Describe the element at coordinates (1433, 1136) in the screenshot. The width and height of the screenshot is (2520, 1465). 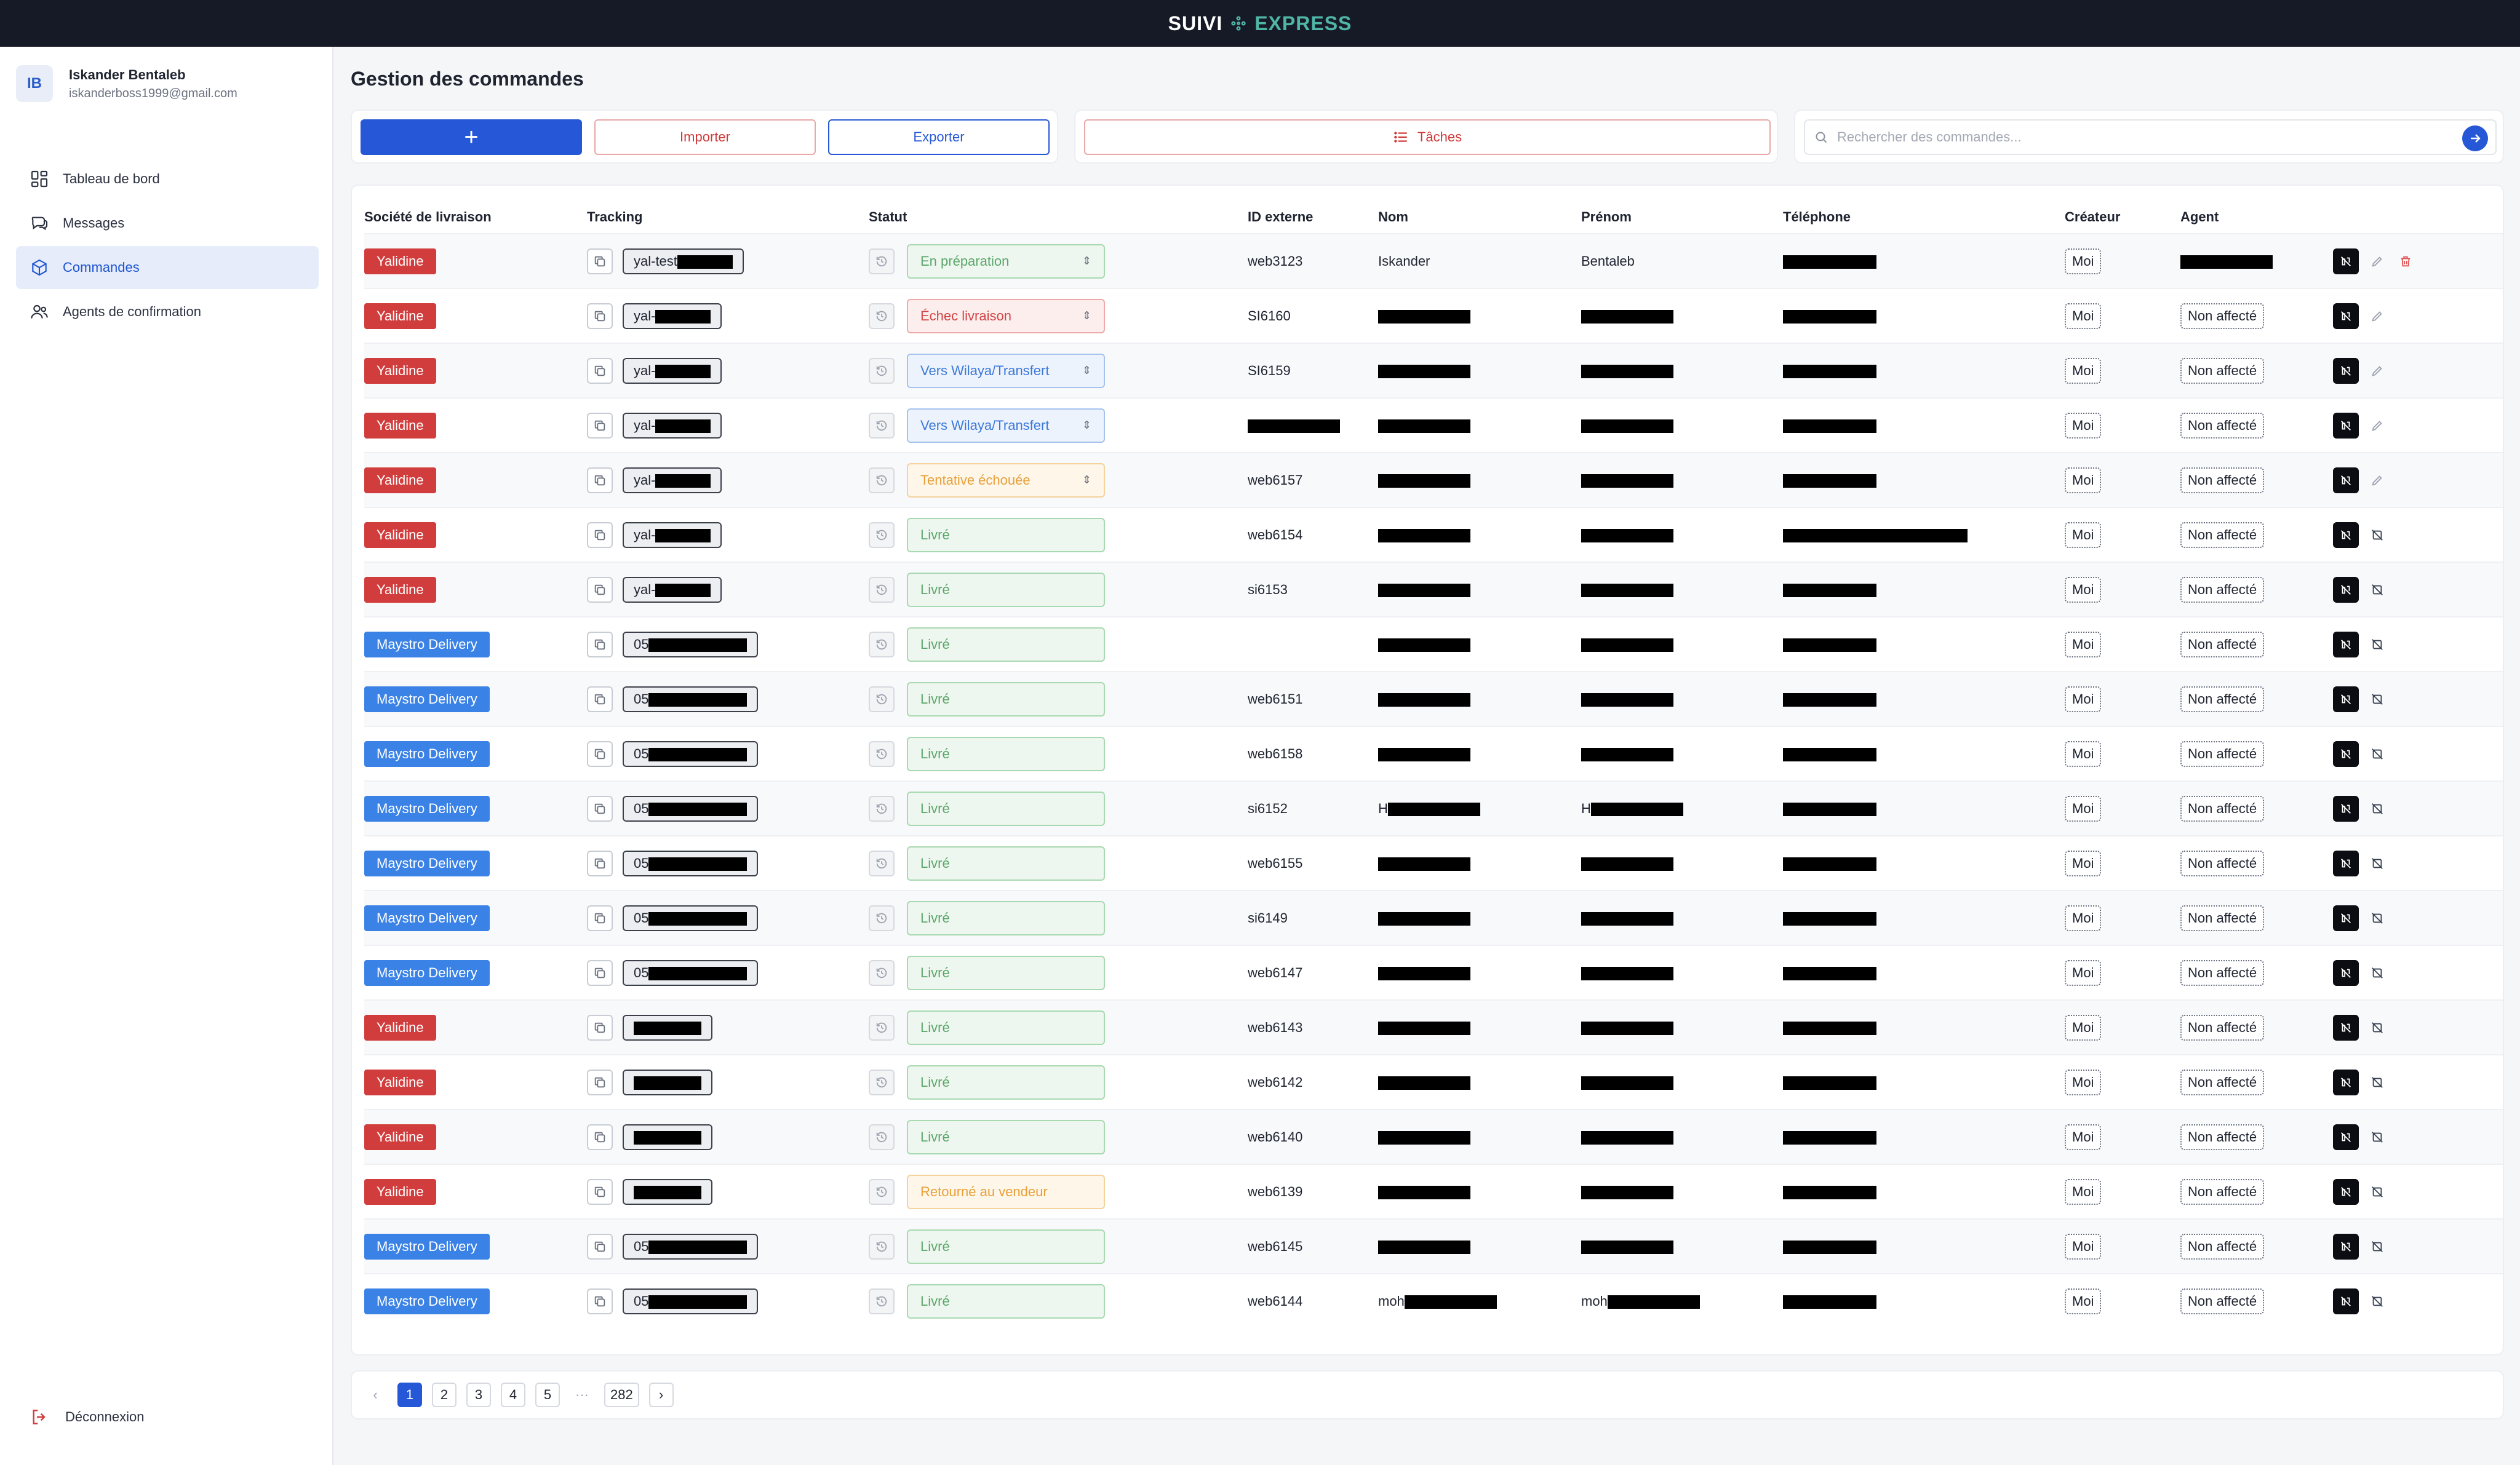
I see `table-row: Yalidine Livré web6140 Moi Non affecté` at that location.